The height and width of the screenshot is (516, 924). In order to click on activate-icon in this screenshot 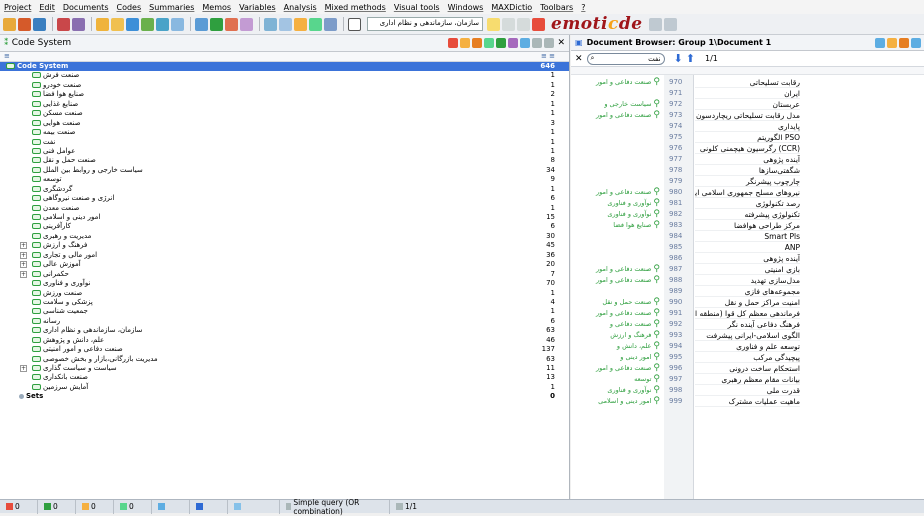, I will do `click(465, 43)`.